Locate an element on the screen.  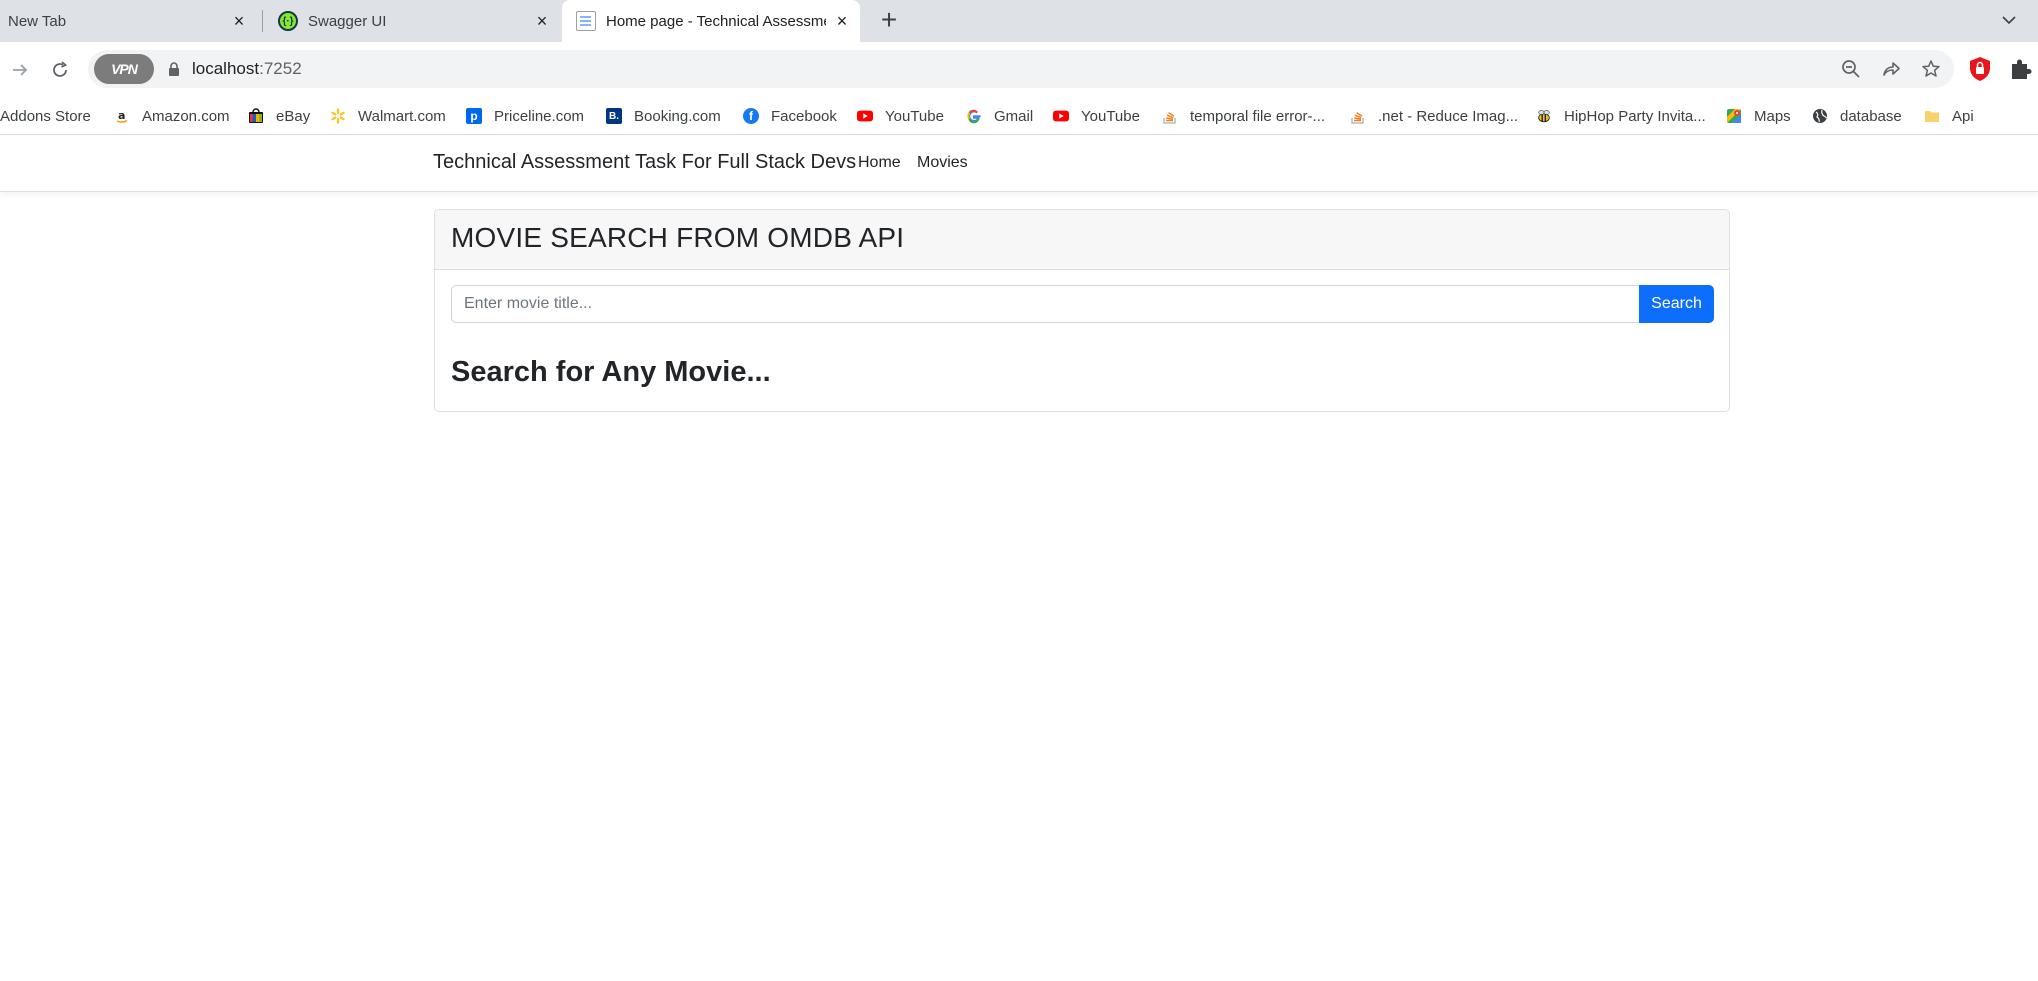
bookmark-gmail: Gmail is located at coordinates (999, 116).